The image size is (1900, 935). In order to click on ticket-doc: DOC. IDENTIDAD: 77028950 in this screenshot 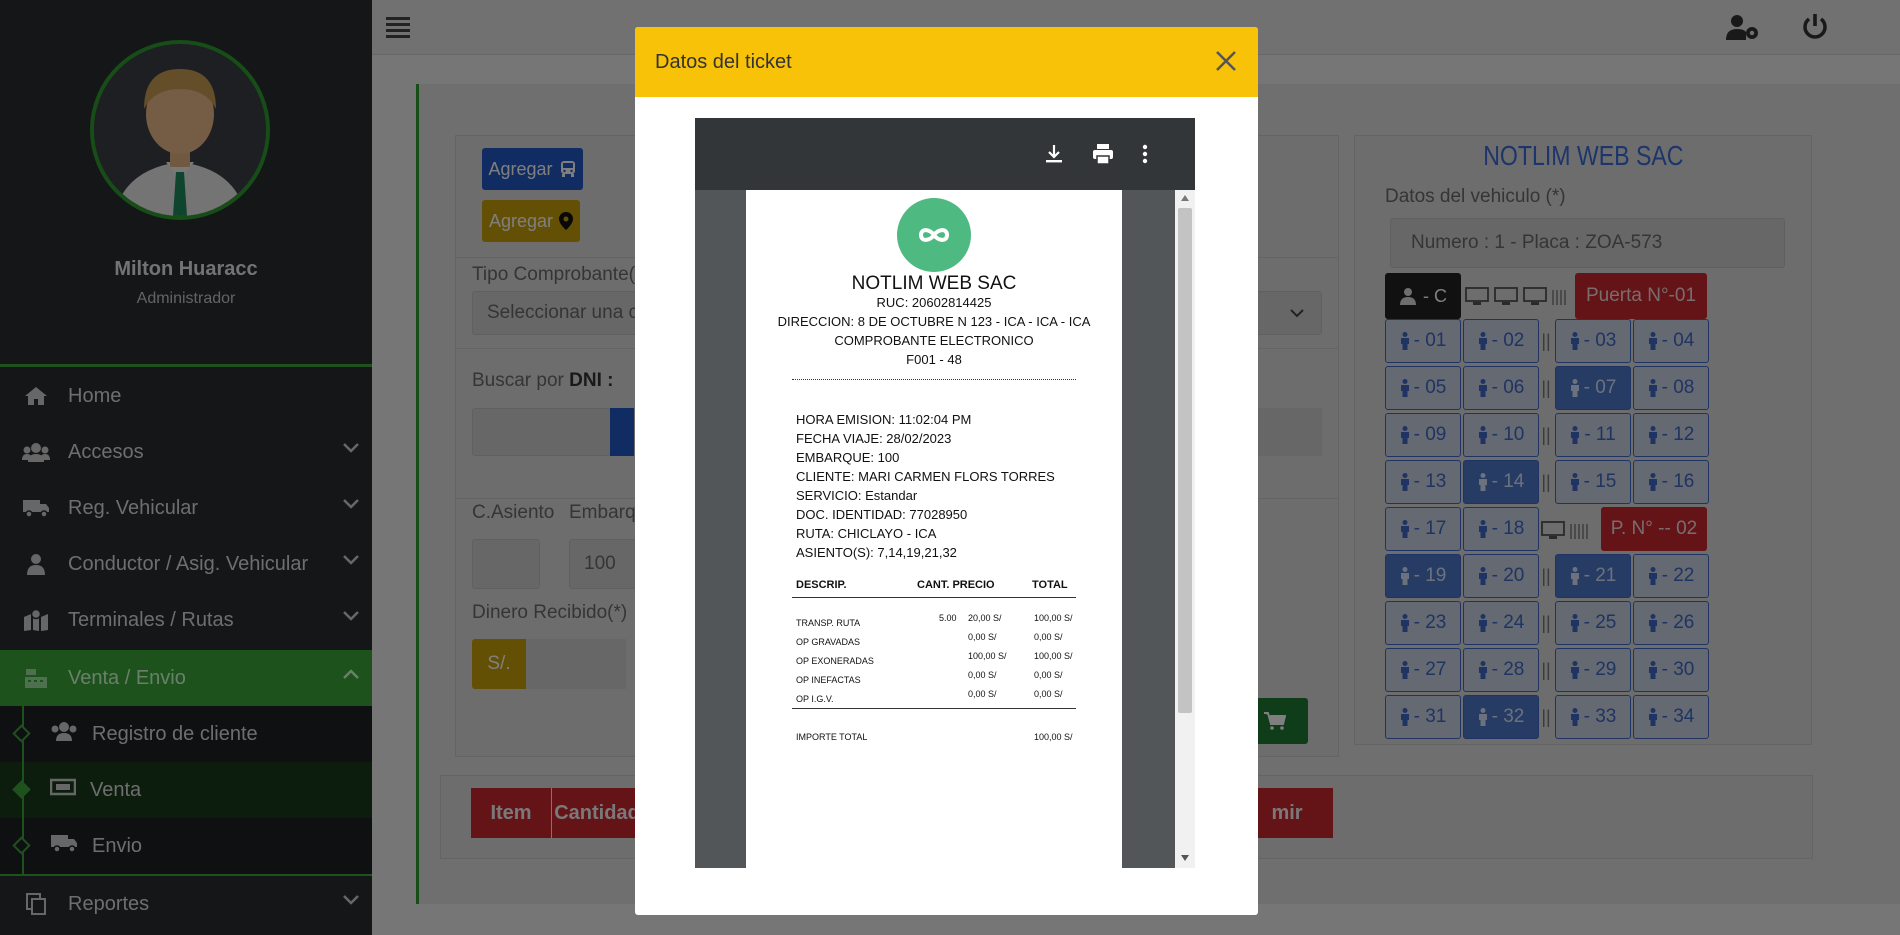, I will do `click(882, 514)`.